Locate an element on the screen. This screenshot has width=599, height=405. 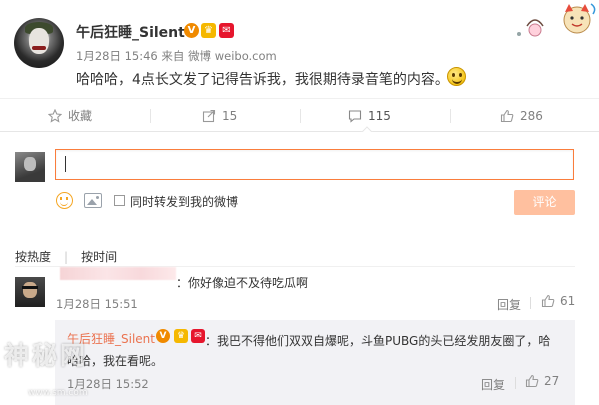
post-action-bar: 收藏 15 115 286 is located at coordinates (299, 115).